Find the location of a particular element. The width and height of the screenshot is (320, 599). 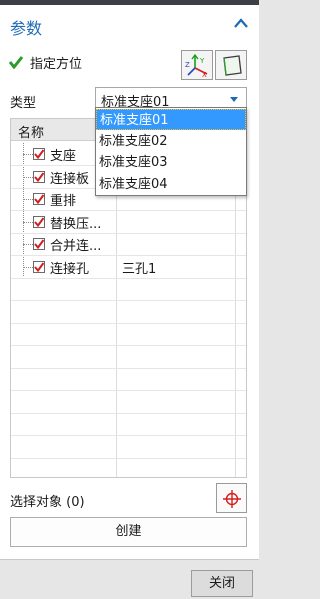

svg-text: Z is located at coordinates (187, 65).